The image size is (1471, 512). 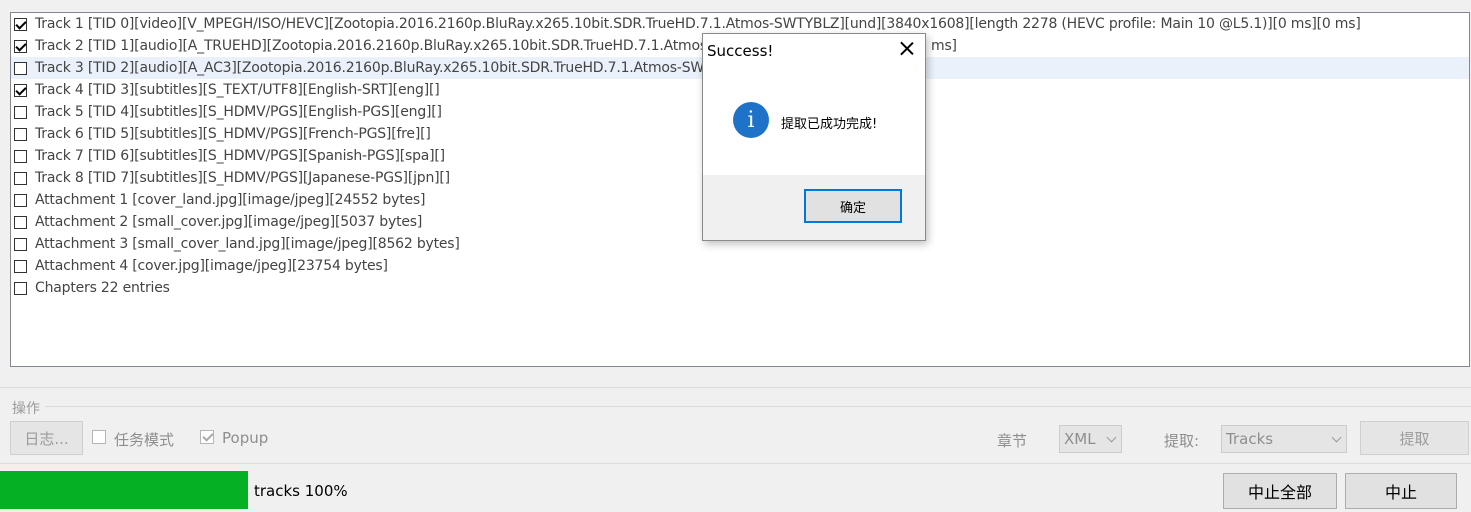 What do you see at coordinates (99, 437) in the screenshot?
I see `task-mode-checkbox` at bounding box center [99, 437].